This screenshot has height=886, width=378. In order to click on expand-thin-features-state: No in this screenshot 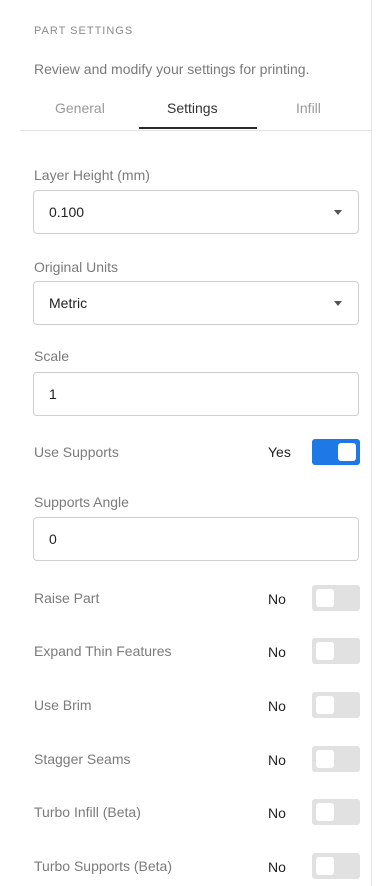, I will do `click(277, 652)`.